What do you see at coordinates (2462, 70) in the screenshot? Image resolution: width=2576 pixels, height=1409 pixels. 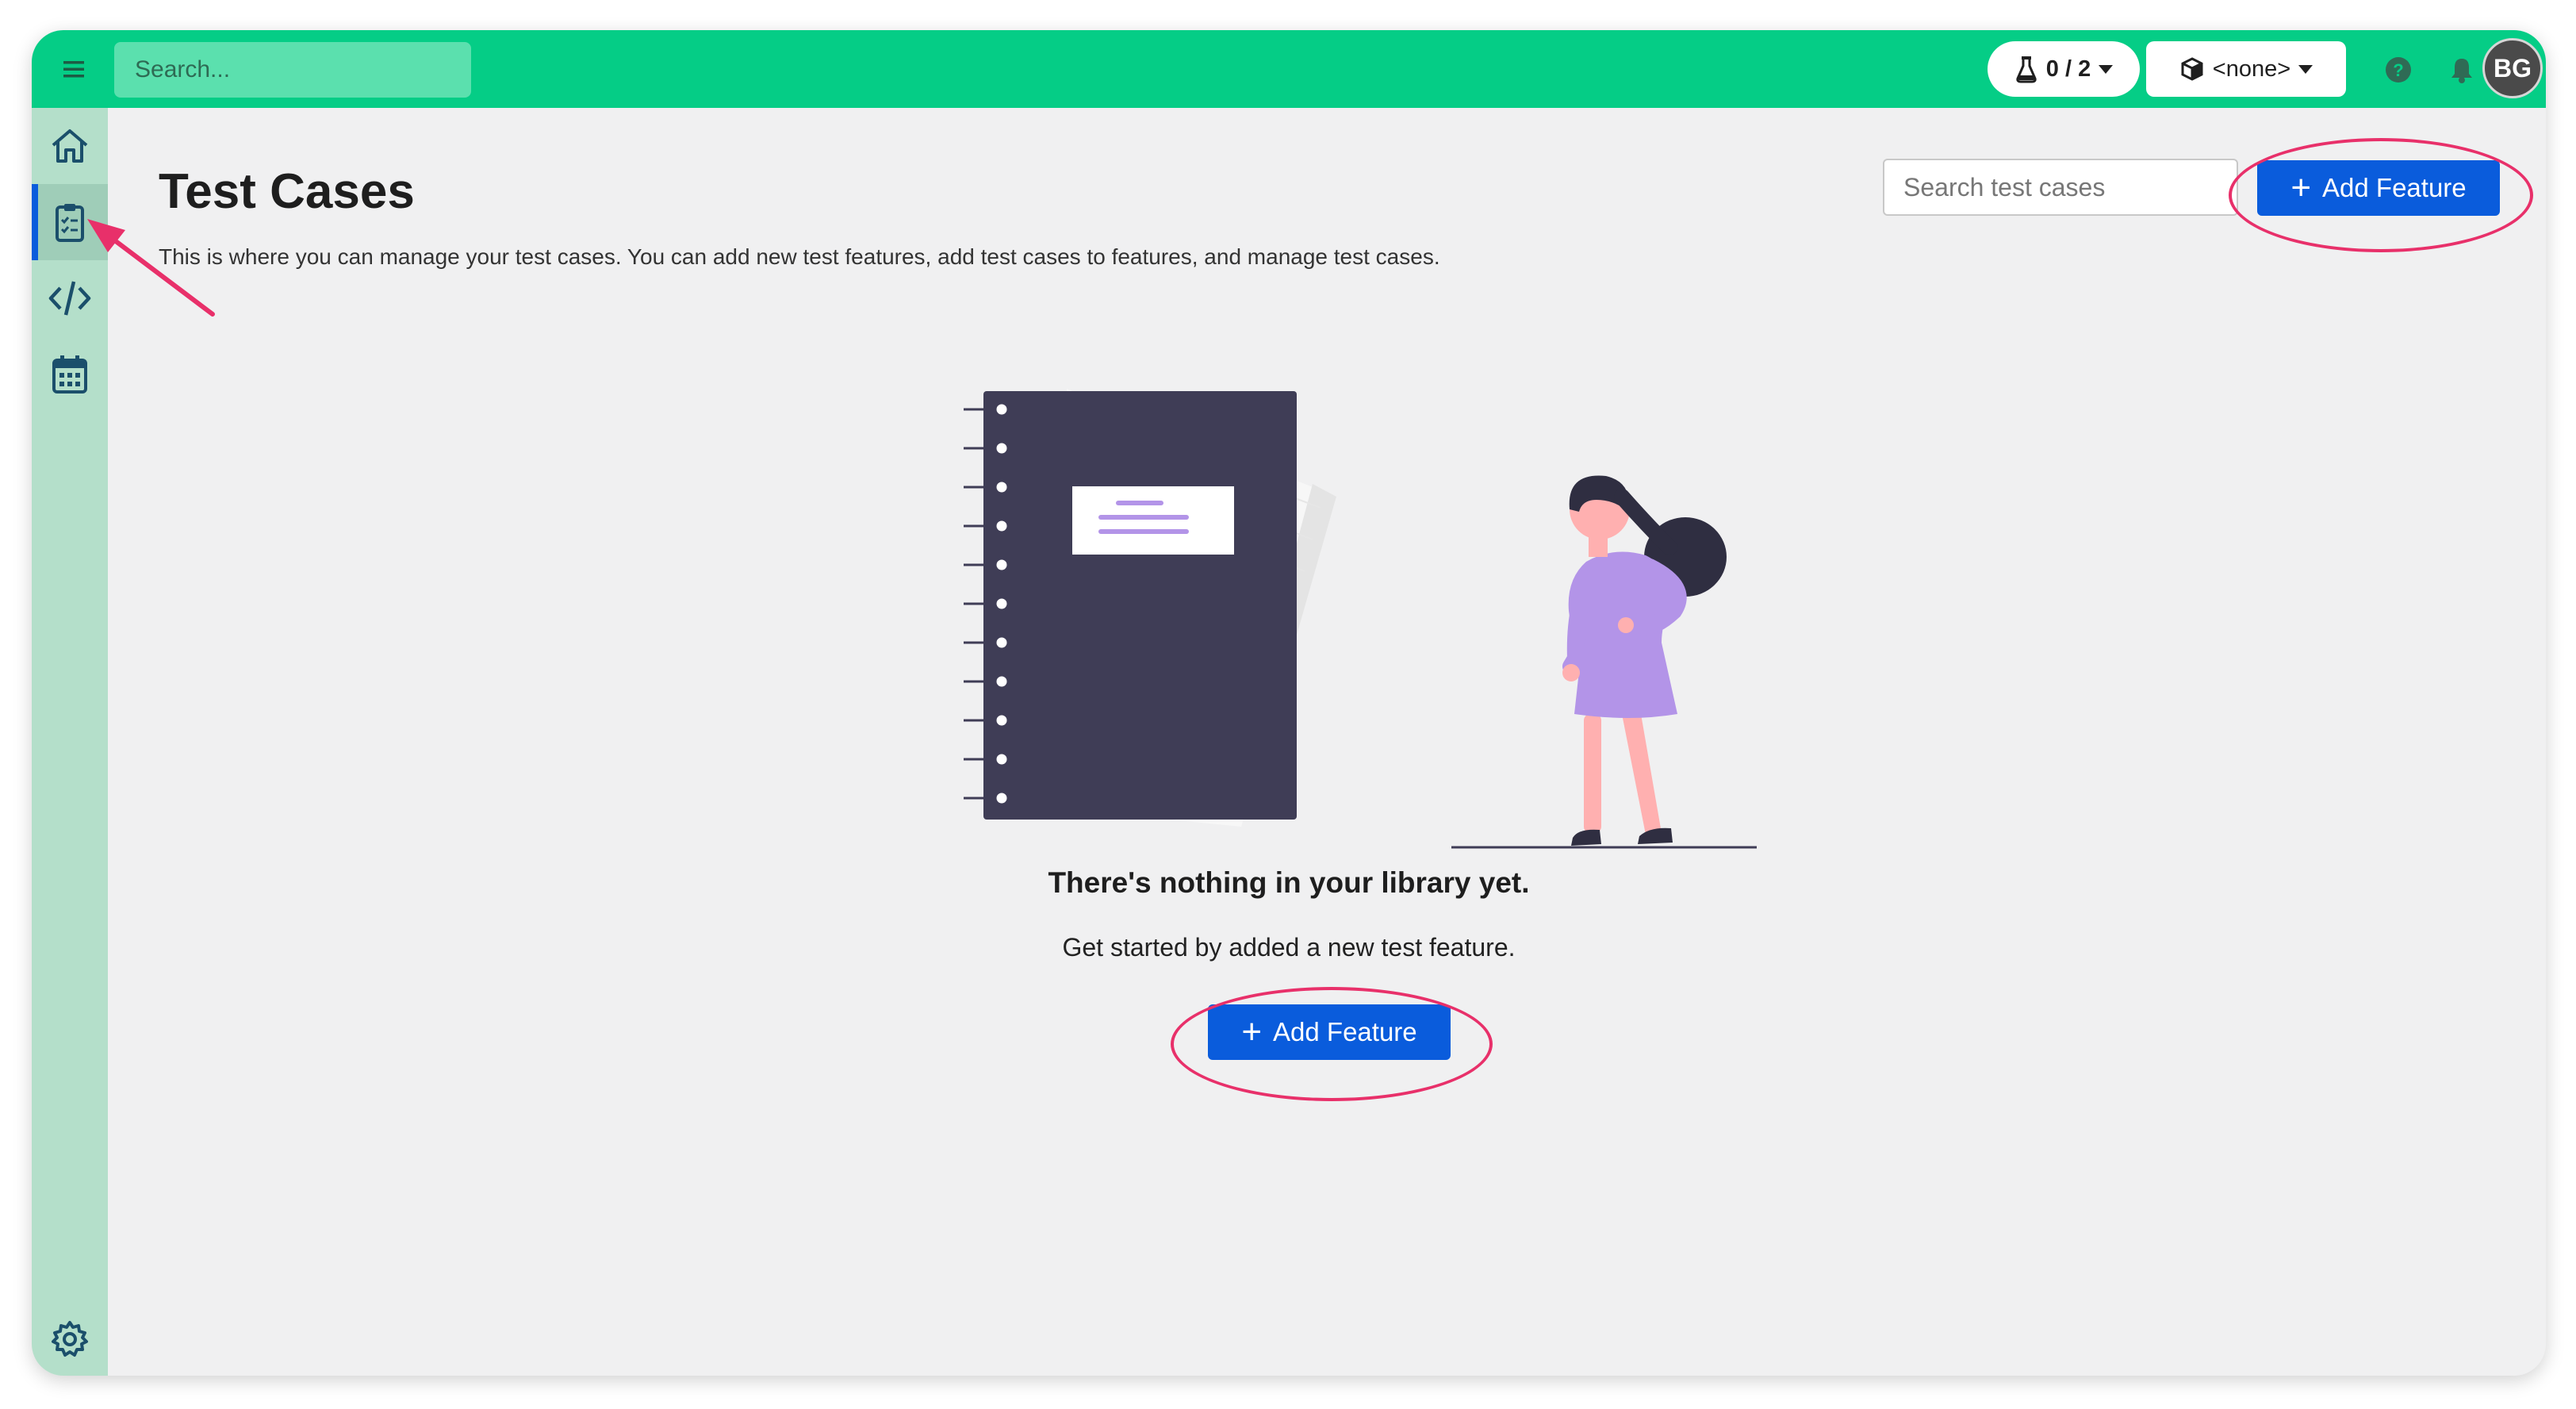 I see `bell-icon` at bounding box center [2462, 70].